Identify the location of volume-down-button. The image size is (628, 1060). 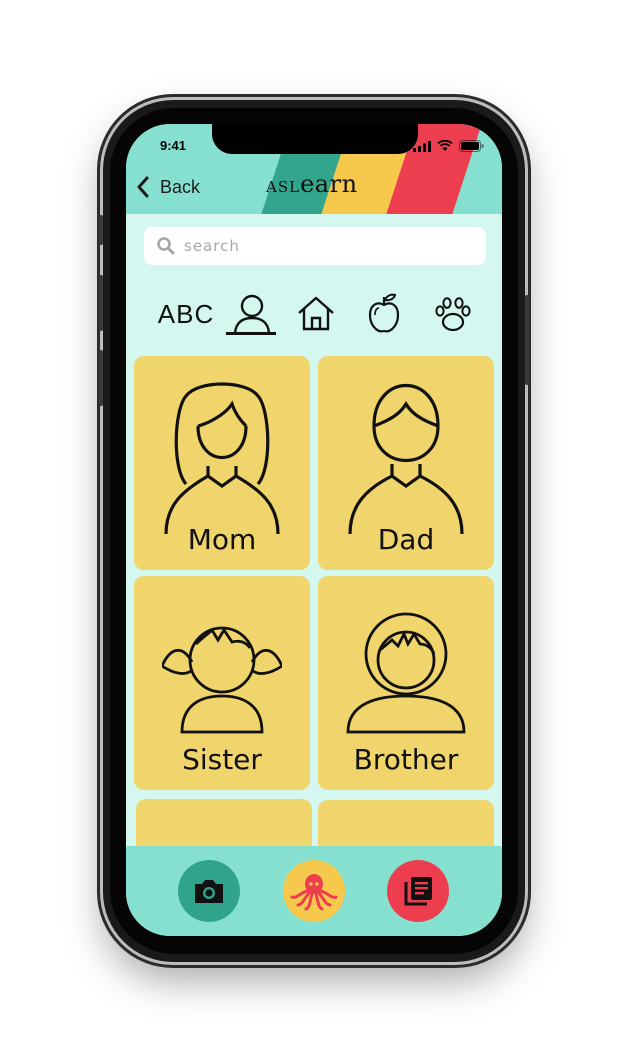
(101, 378).